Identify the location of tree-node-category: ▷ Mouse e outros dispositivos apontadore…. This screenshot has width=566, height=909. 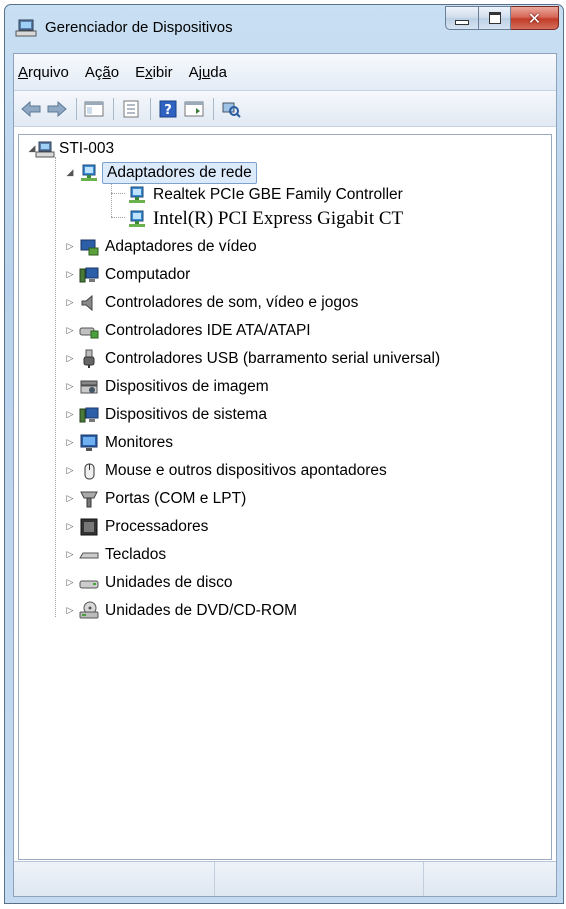
(227, 471).